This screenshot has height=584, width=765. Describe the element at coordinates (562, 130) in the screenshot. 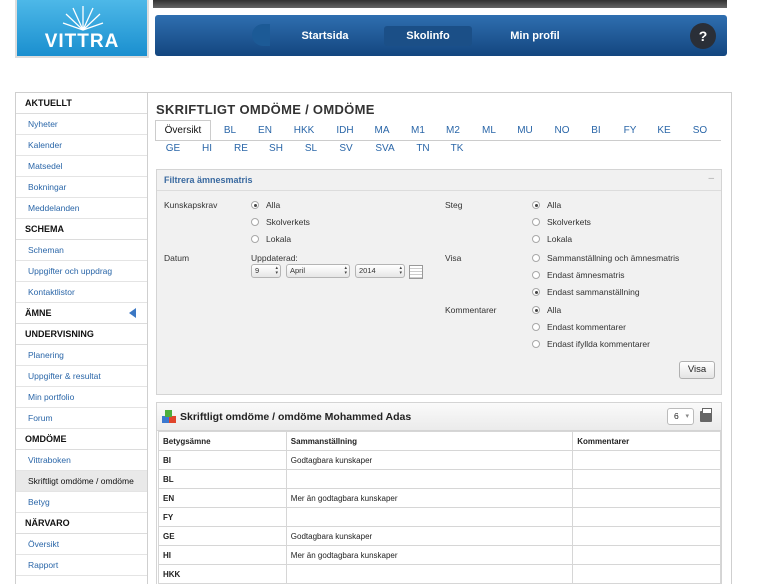

I see `tab-no: NO` at that location.